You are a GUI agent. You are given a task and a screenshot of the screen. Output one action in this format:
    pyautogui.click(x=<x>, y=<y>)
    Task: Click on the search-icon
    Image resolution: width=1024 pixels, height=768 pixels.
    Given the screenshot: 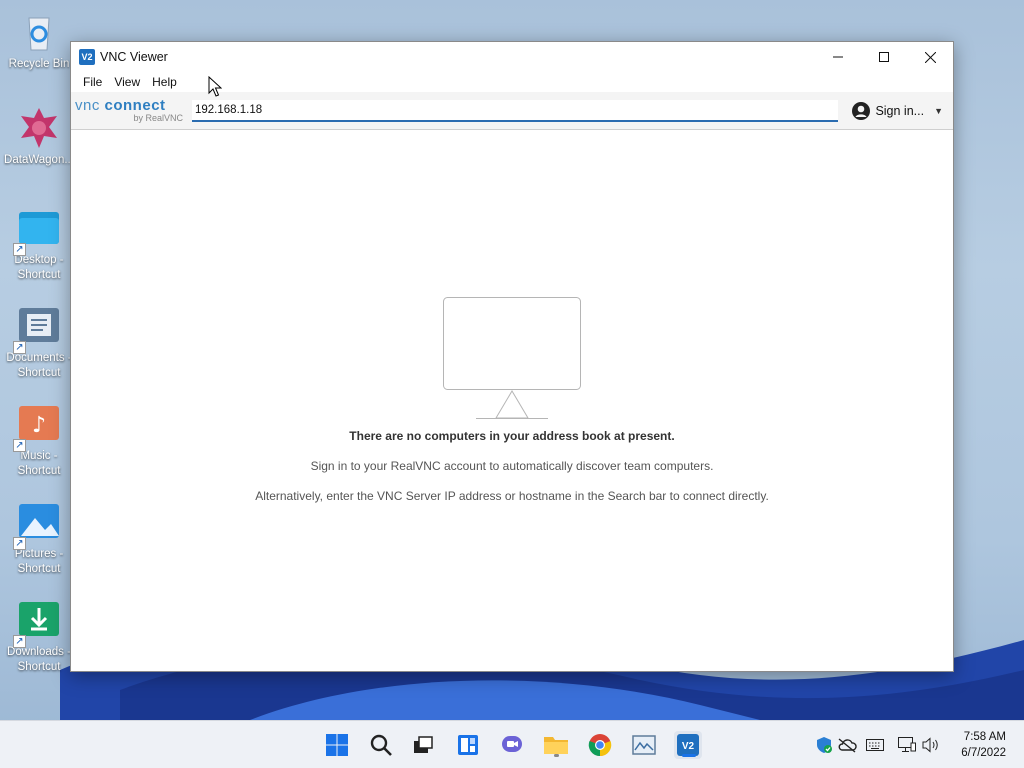 What is the action you would take?
    pyautogui.click(x=381, y=745)
    